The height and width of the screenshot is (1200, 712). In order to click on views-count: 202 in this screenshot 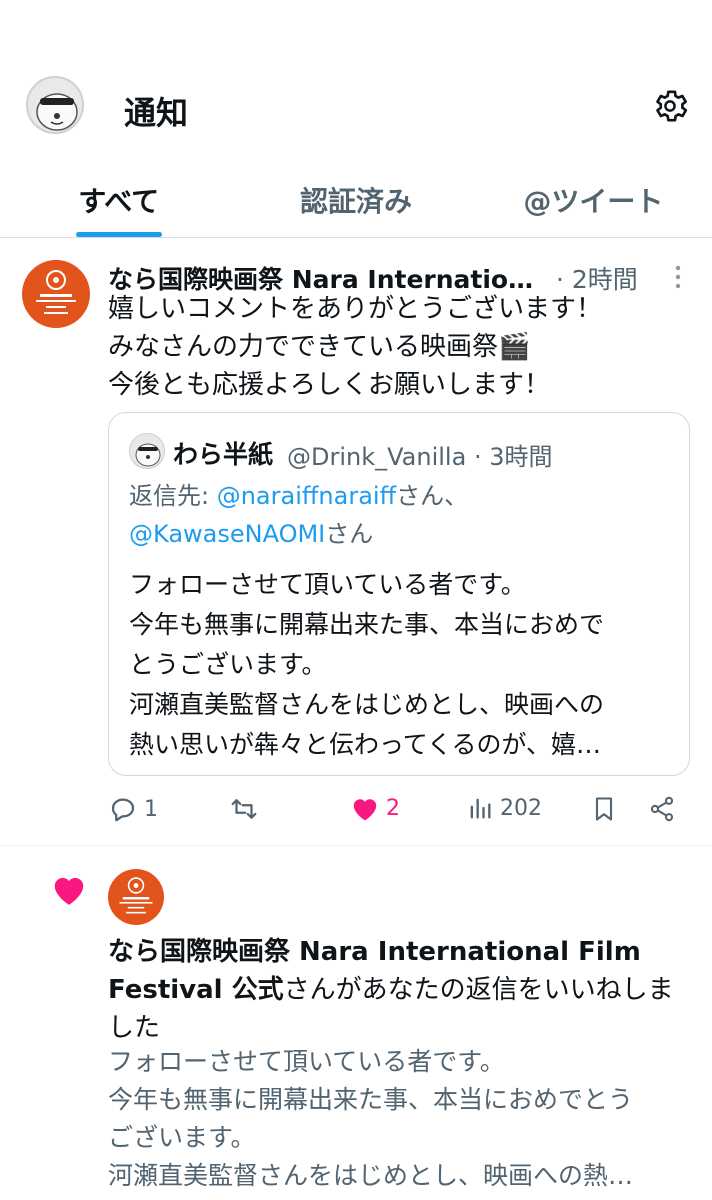, I will do `click(521, 808)`.